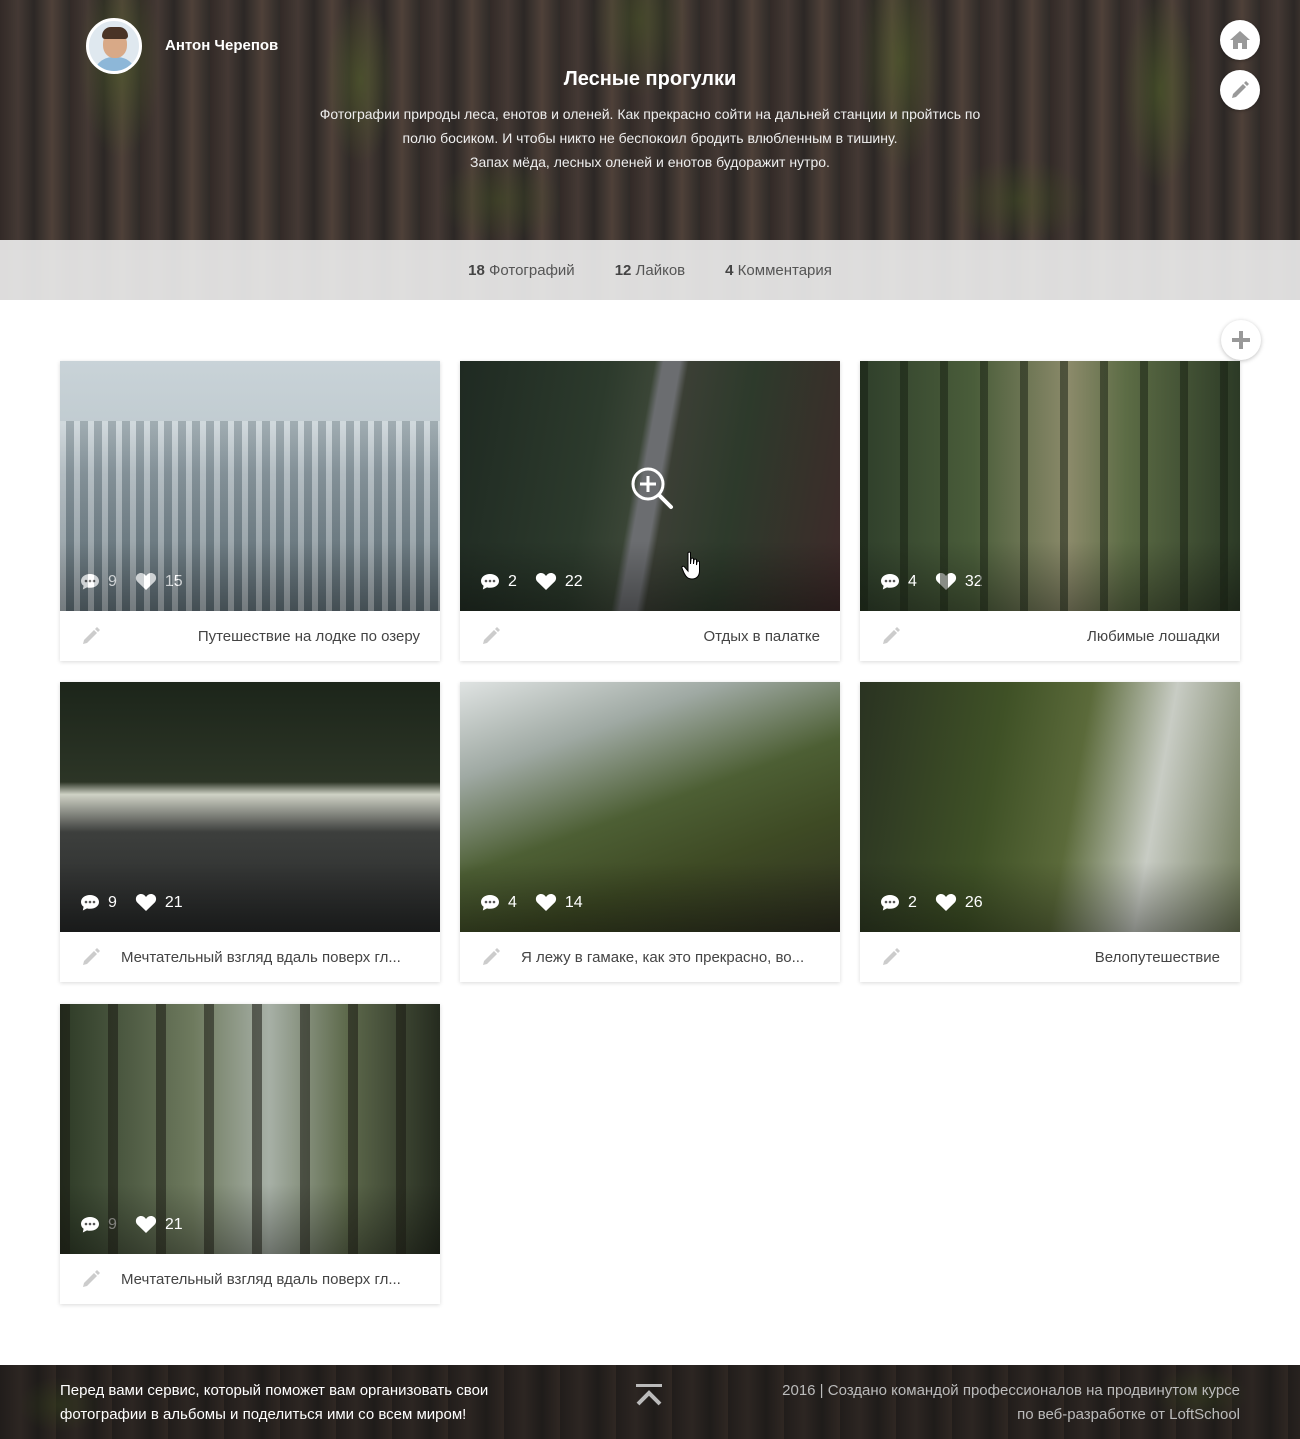 The height and width of the screenshot is (1439, 1300). I want to click on photo-card: 4 32 Любимые лошадки, so click(1050, 511).